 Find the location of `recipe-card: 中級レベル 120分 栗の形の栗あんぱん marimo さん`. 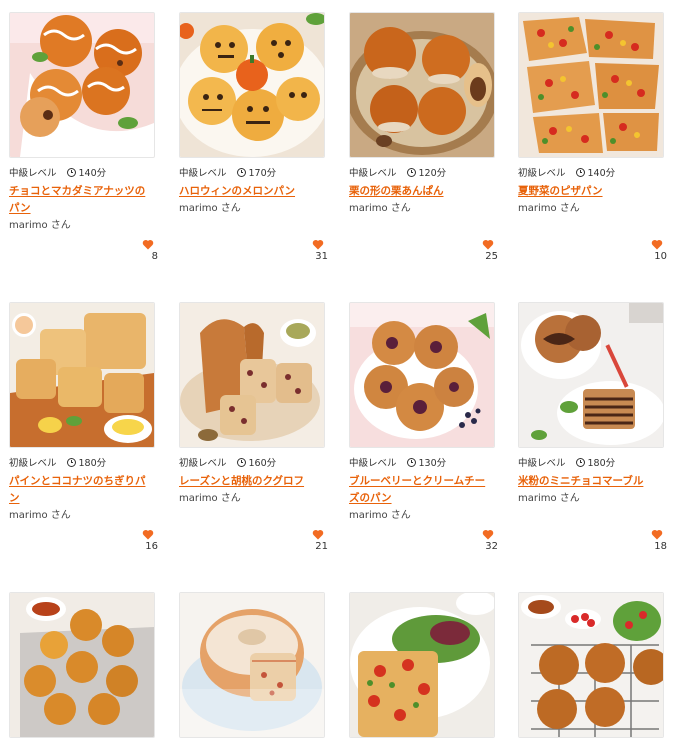

recipe-card: 中級レベル 120分 栗の形の栗あんぱん marimo さん is located at coordinates (422, 114).